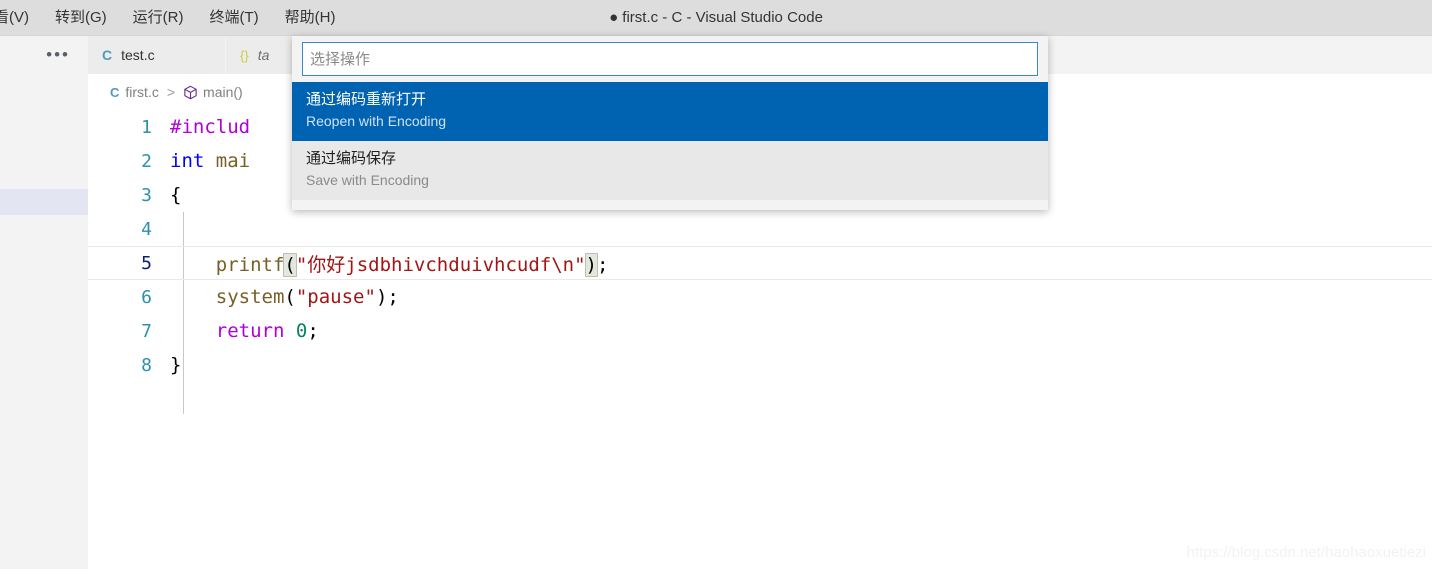  Describe the element at coordinates (250, 297) in the screenshot. I see `code-token: system` at that location.